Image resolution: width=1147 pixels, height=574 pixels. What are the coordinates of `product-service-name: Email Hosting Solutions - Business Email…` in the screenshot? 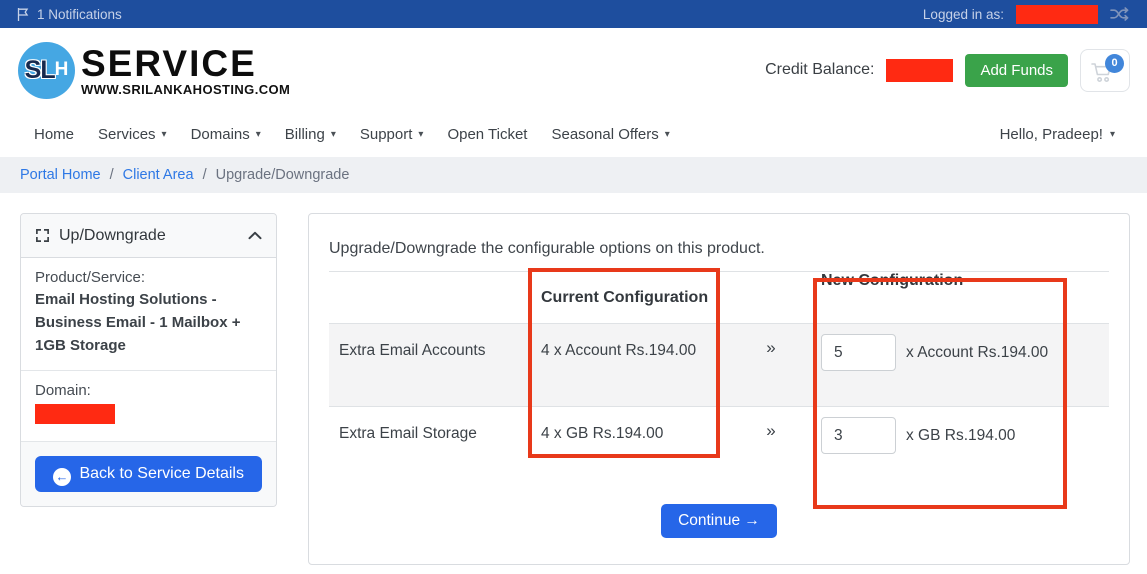 It's located at (138, 322).